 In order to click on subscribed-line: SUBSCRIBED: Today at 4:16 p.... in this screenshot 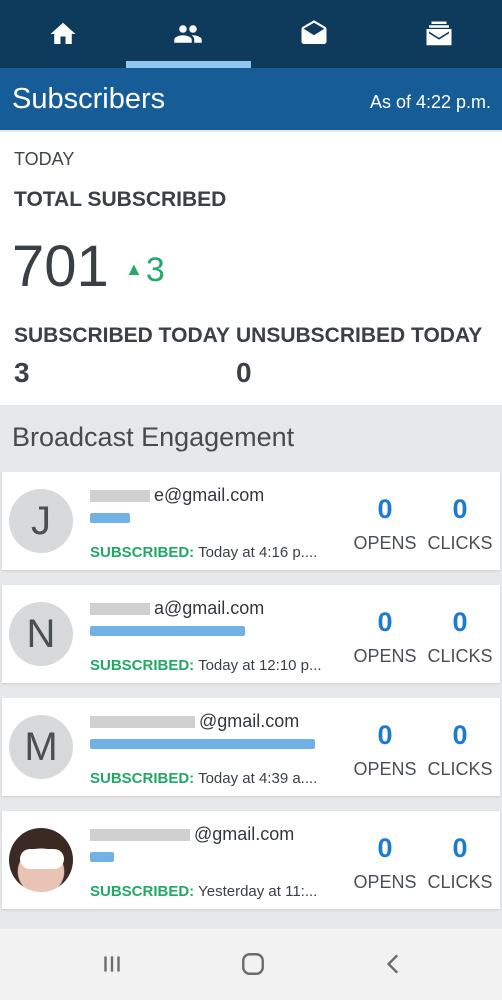, I will do `click(204, 552)`.